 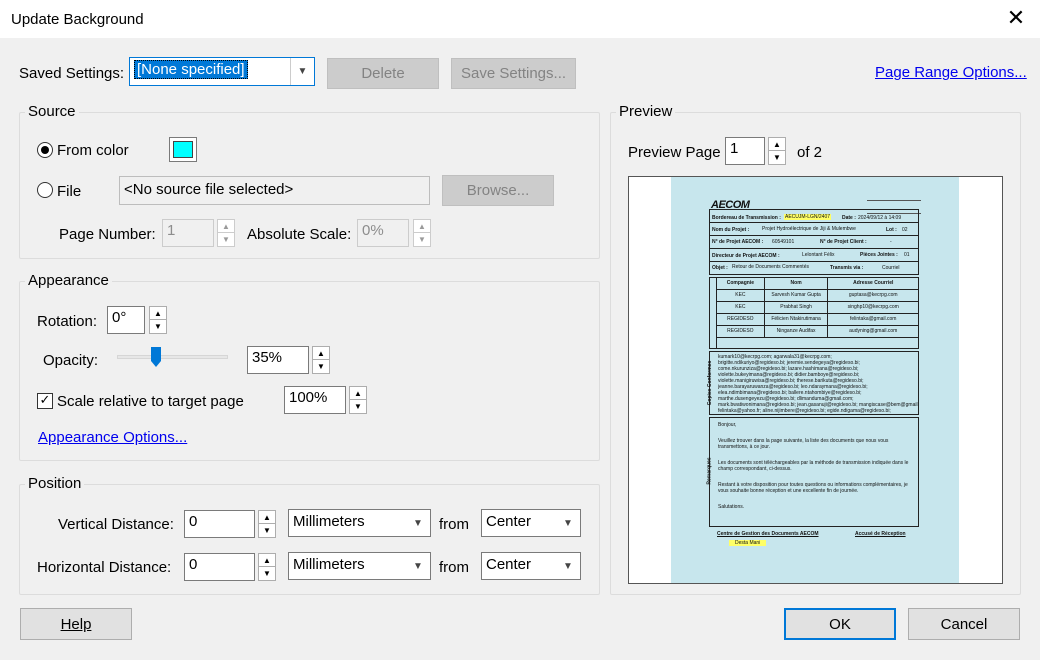 I want to click on vertical-unit-dropdown: Millimeters ▼, so click(x=359, y=523).